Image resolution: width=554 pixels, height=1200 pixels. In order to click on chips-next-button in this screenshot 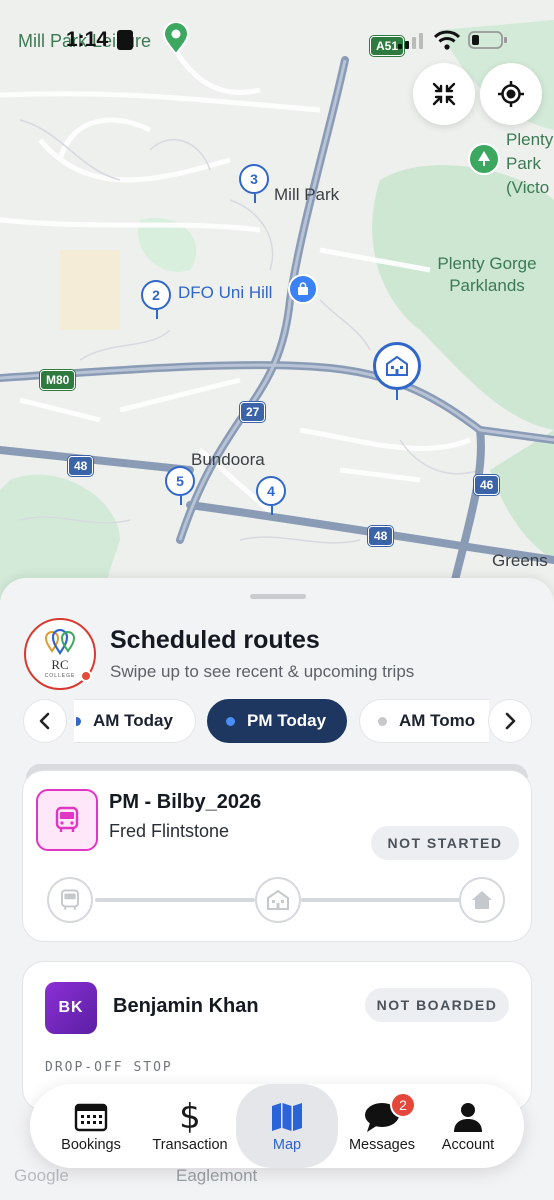, I will do `click(510, 721)`.